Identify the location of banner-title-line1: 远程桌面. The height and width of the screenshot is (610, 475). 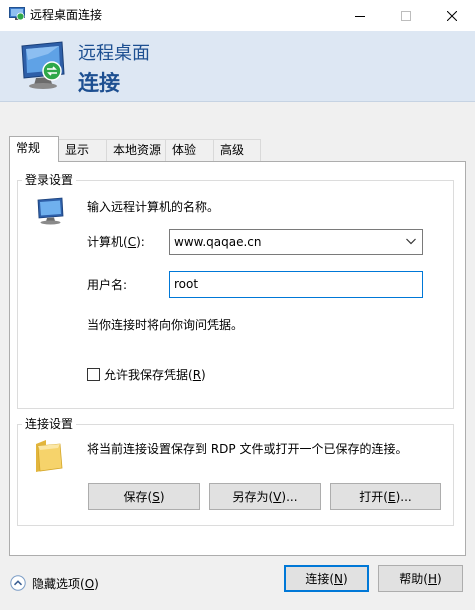
(114, 53).